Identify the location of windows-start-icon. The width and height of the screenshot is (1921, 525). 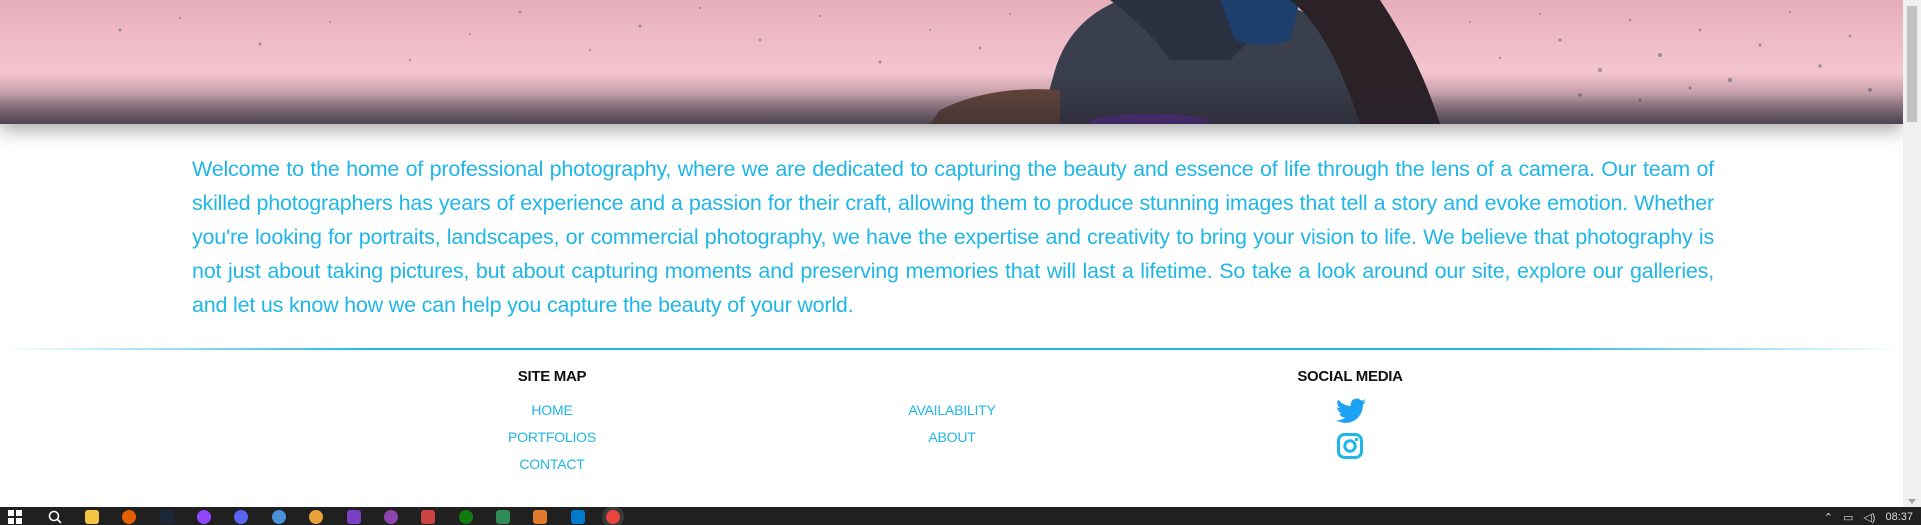
(15, 517).